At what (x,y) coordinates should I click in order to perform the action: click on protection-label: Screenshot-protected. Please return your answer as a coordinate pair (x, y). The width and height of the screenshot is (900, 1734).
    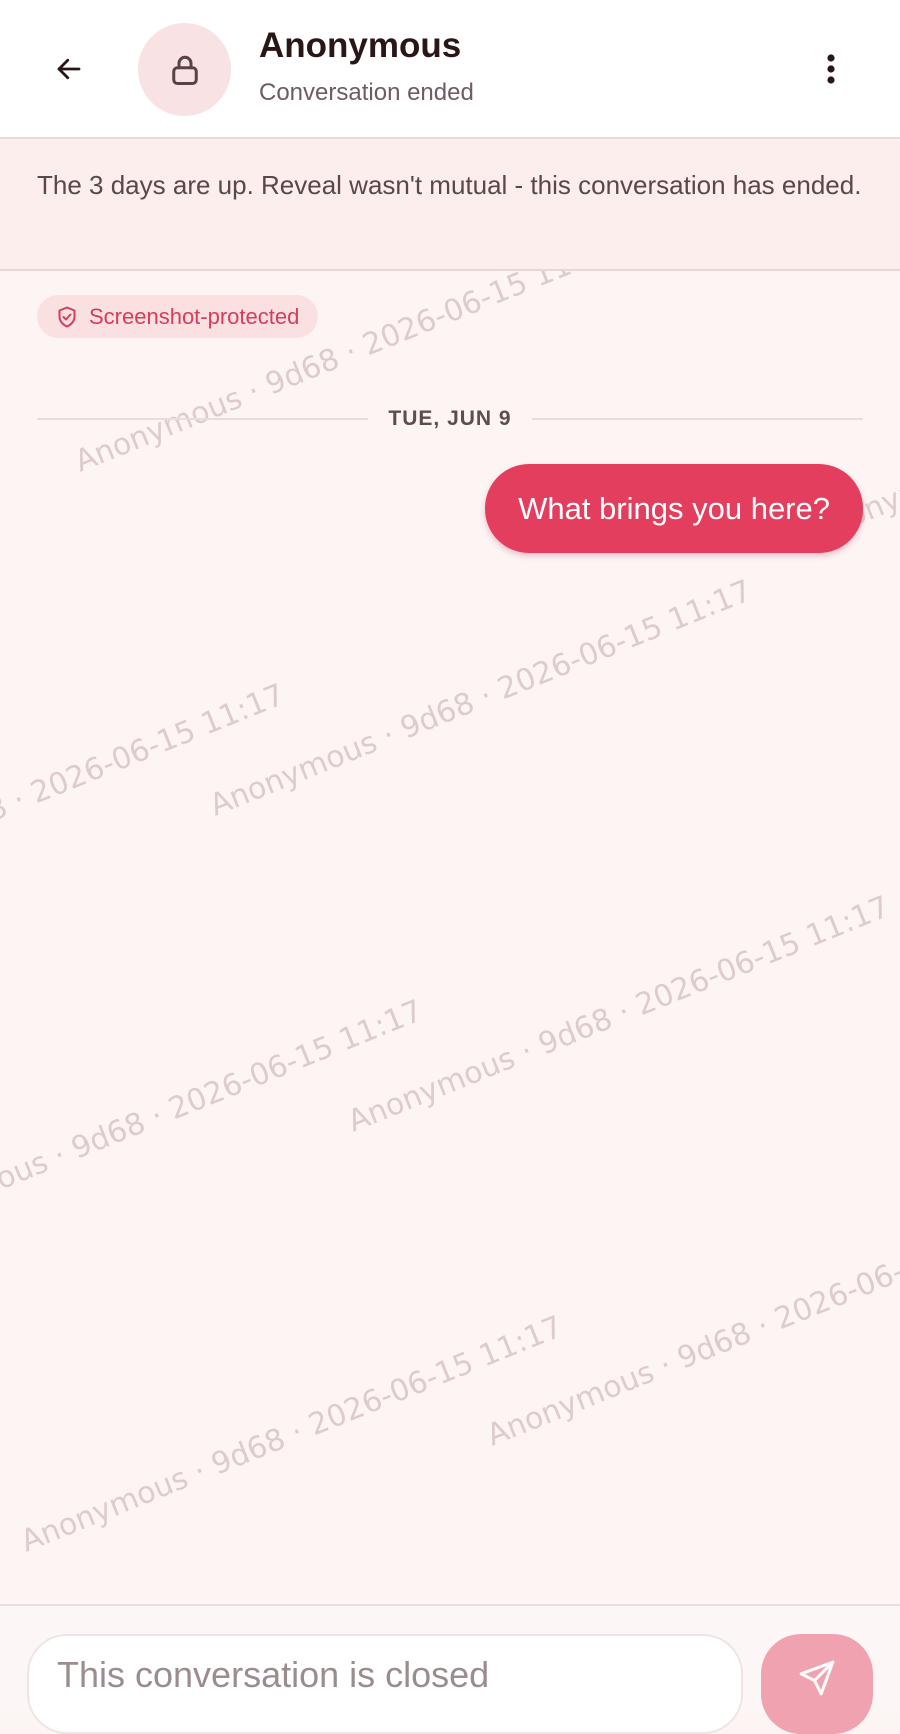
    Looking at the image, I should click on (194, 316).